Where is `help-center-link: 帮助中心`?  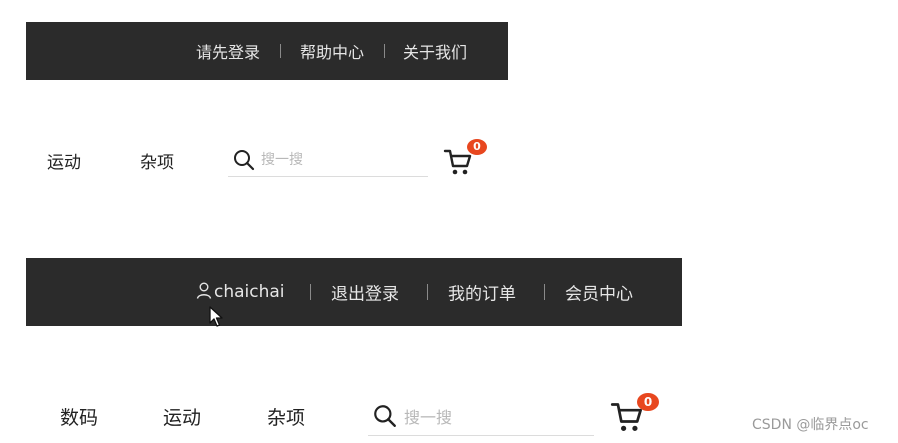 help-center-link: 帮助中心 is located at coordinates (332, 51).